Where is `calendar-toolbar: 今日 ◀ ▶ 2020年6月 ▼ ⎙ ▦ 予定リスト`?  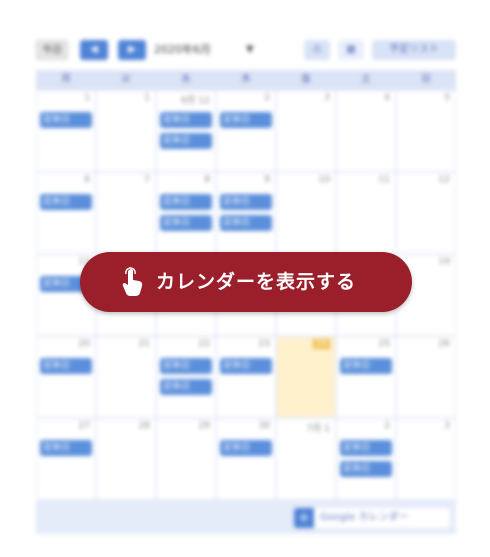 calendar-toolbar: 今日 ◀ ▶ 2020年6月 ▼ ⎙ ▦ 予定リスト is located at coordinates (246, 50).